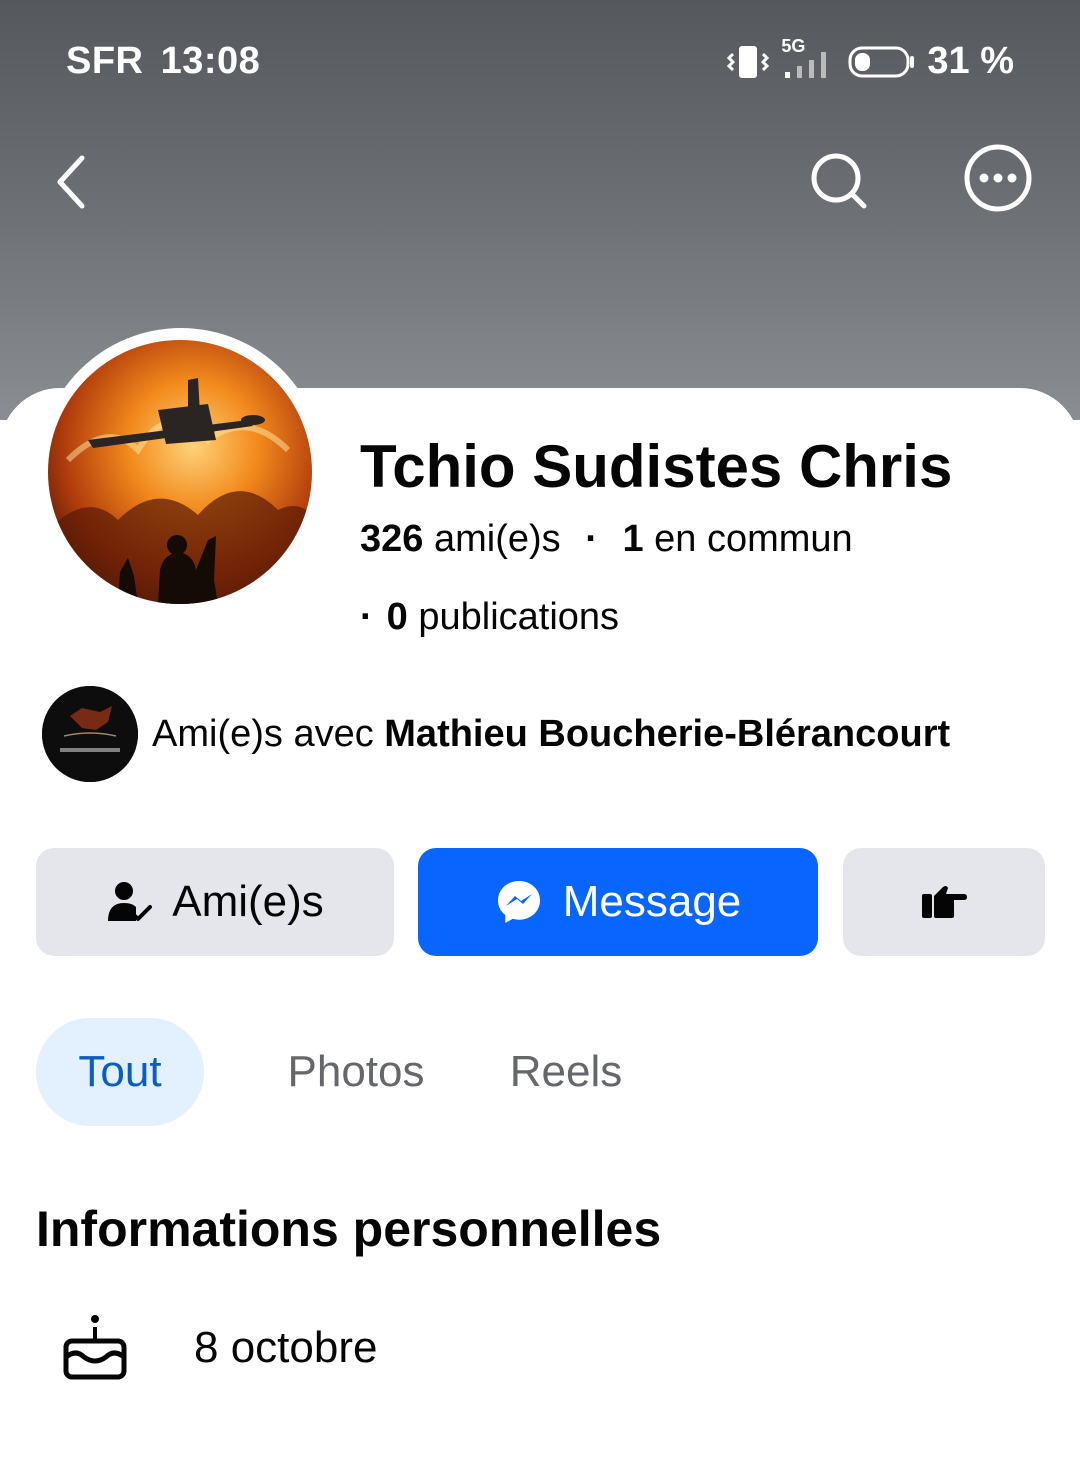 The width and height of the screenshot is (1080, 1470). I want to click on status-right: 5G 31 %, so click(869, 59).